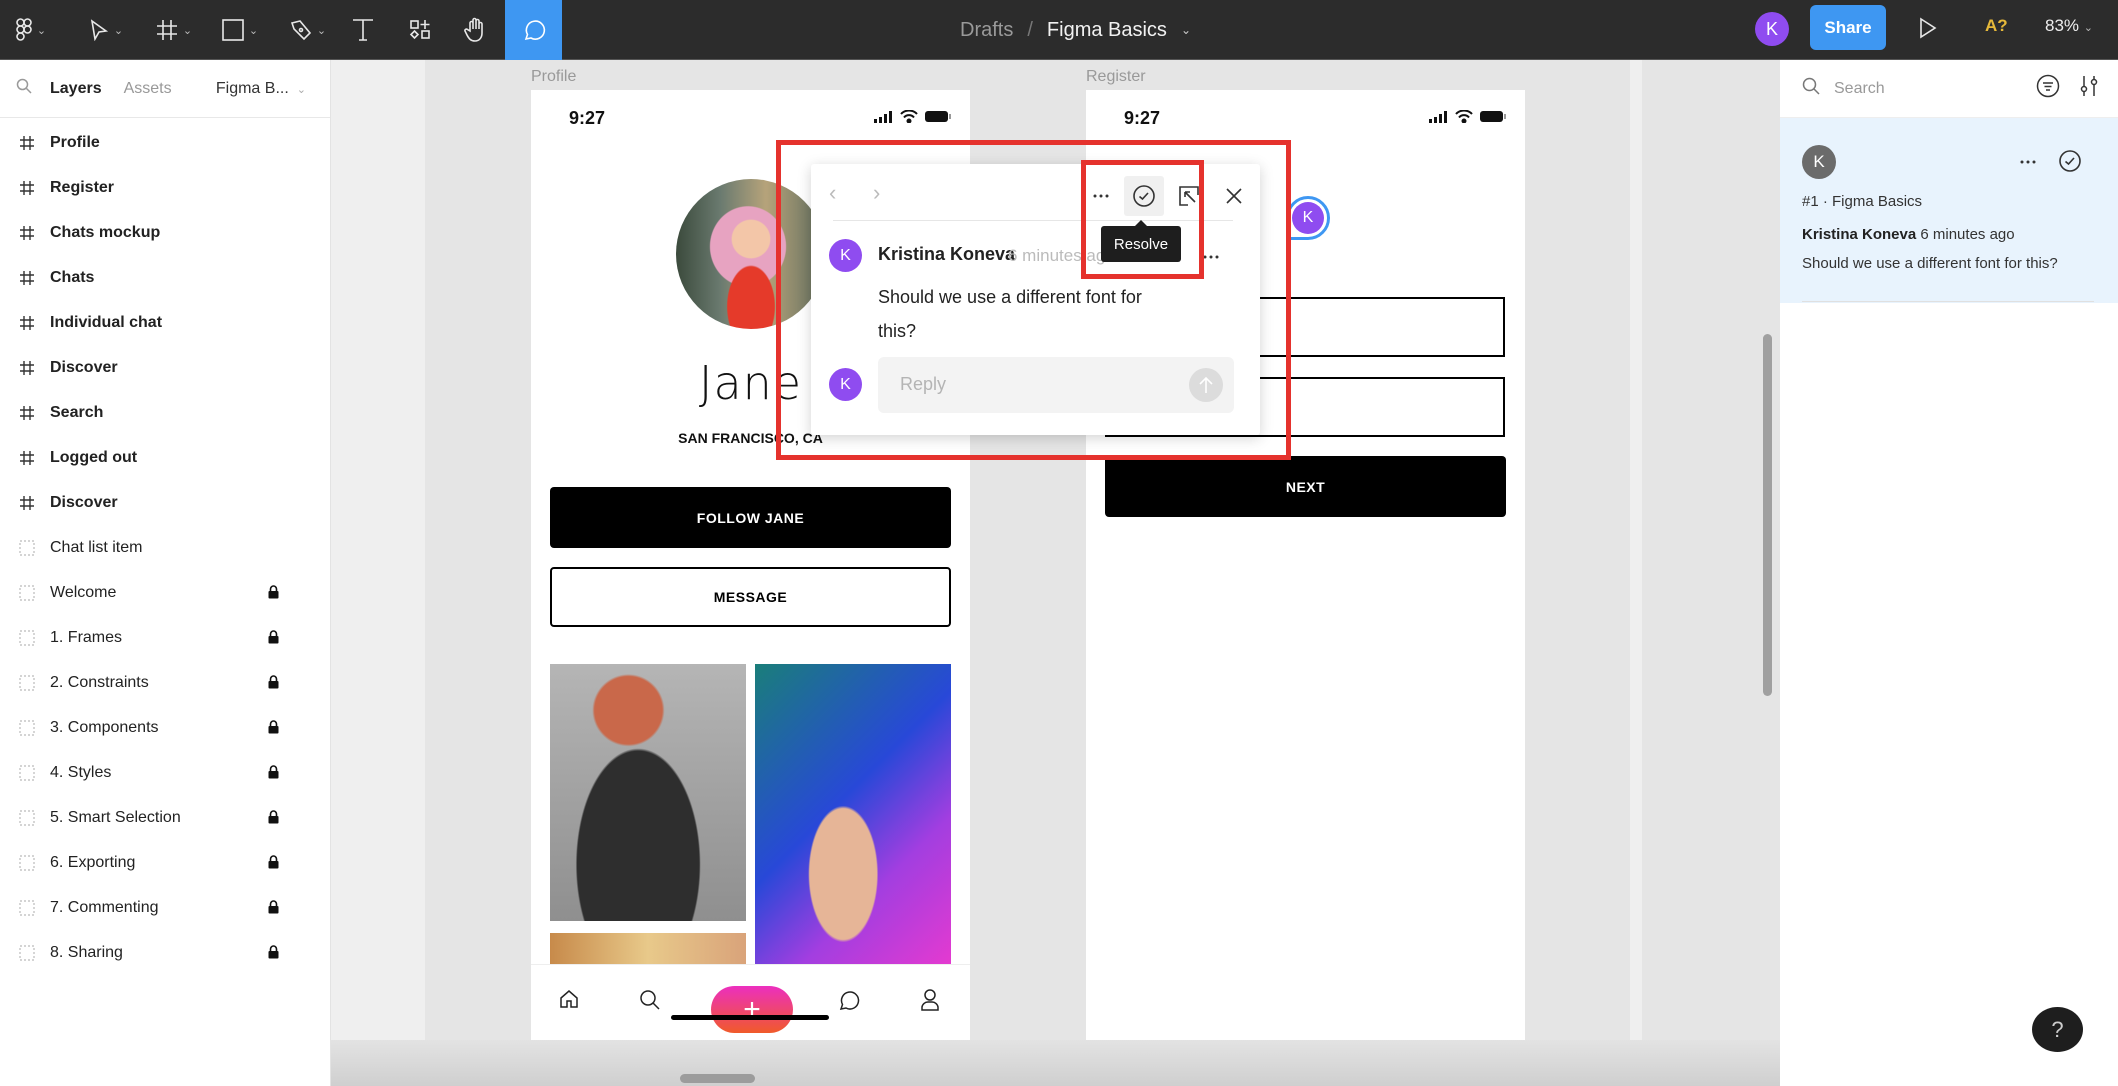 The height and width of the screenshot is (1086, 2118). Describe the element at coordinates (750, 597) in the screenshot. I see `message-button: MESSAGE` at that location.